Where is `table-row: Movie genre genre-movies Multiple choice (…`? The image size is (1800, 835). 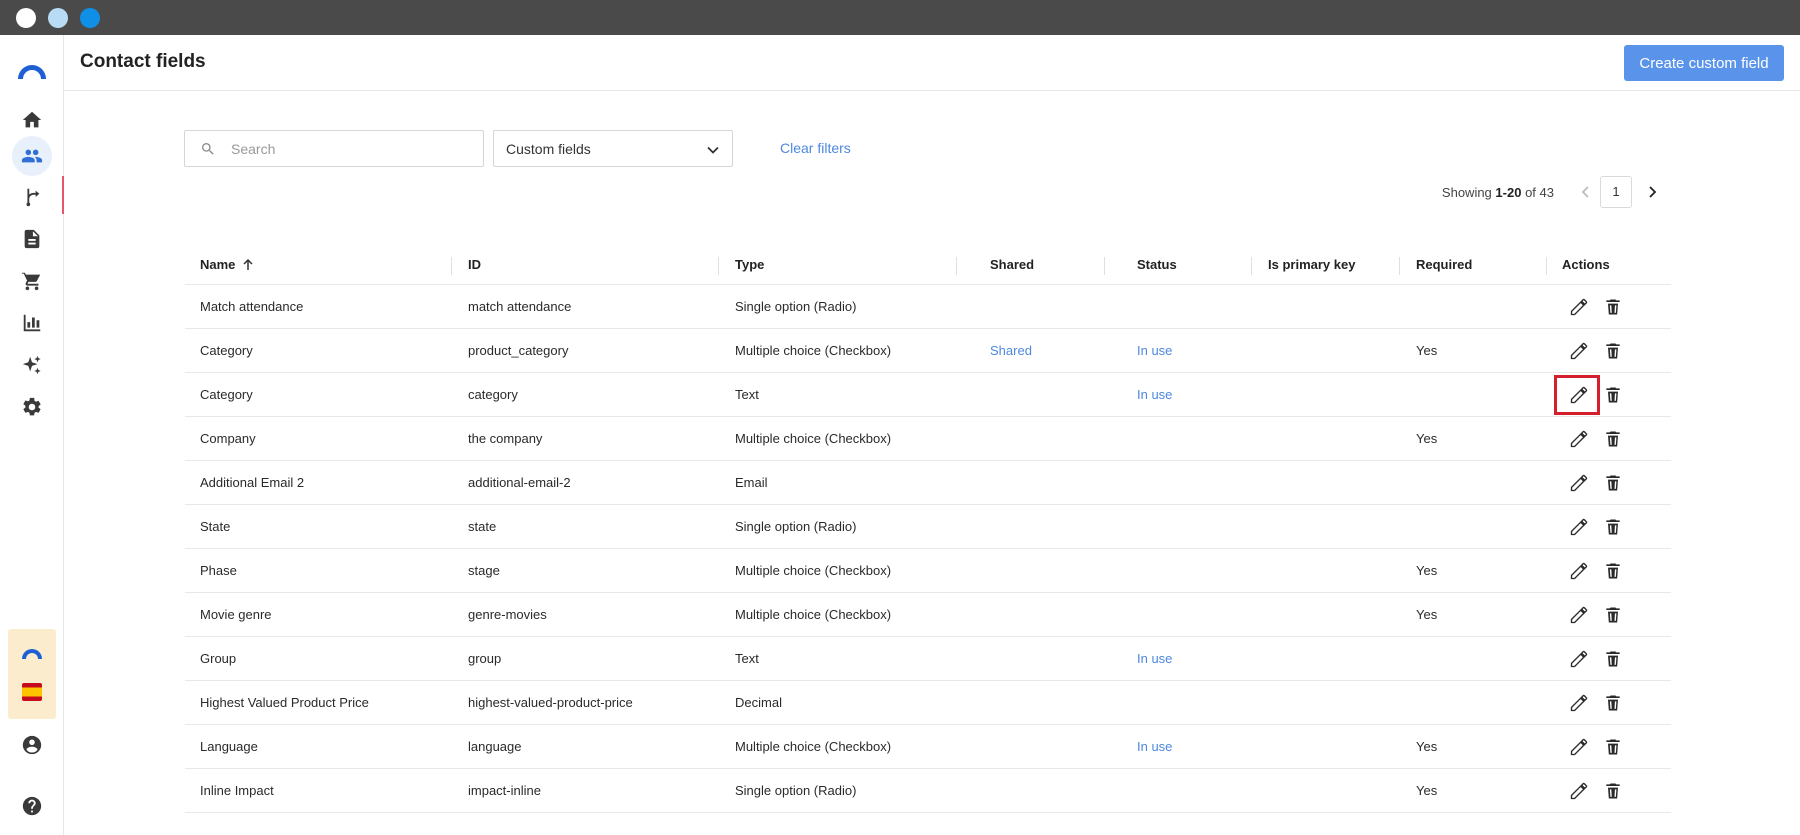
table-row: Movie genre genre-movies Multiple choice (… is located at coordinates (928, 615).